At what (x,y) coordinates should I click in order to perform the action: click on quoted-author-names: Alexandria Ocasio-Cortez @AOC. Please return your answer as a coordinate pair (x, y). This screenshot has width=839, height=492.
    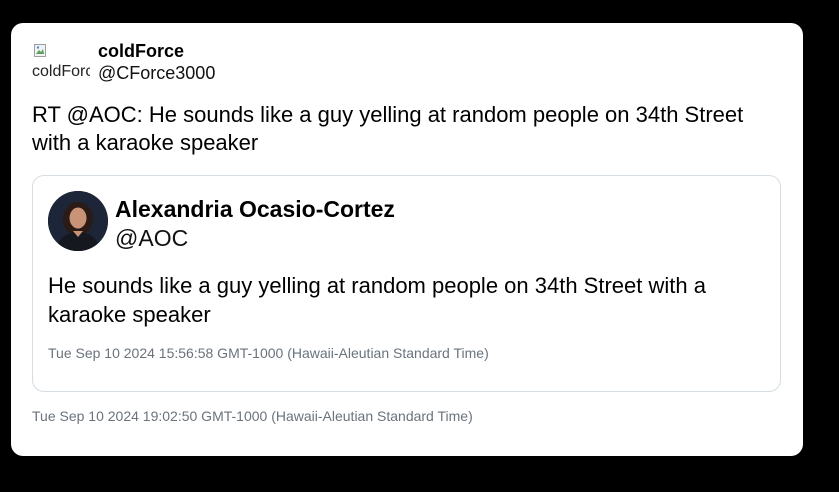
    Looking at the image, I should click on (255, 224).